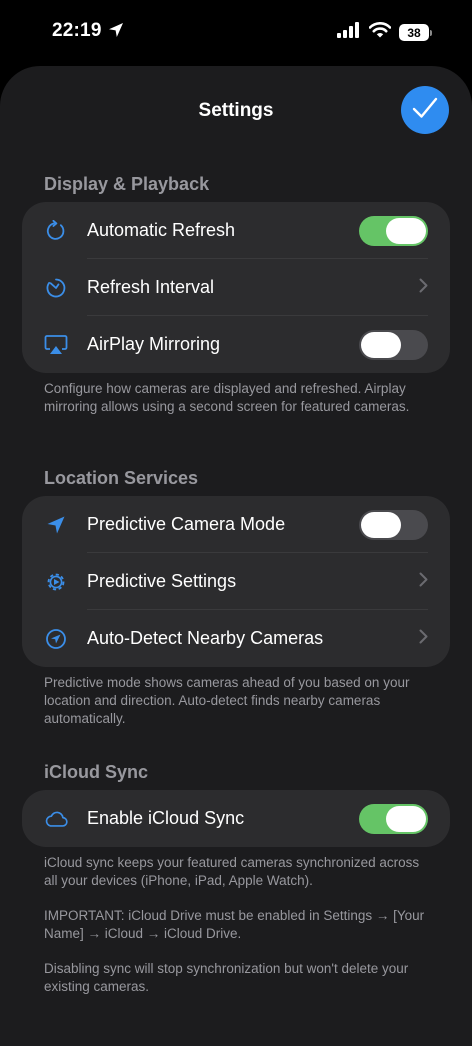 Image resolution: width=472 pixels, height=1046 pixels. What do you see at coordinates (380, 32) in the screenshot?
I see `wifi-icon` at bounding box center [380, 32].